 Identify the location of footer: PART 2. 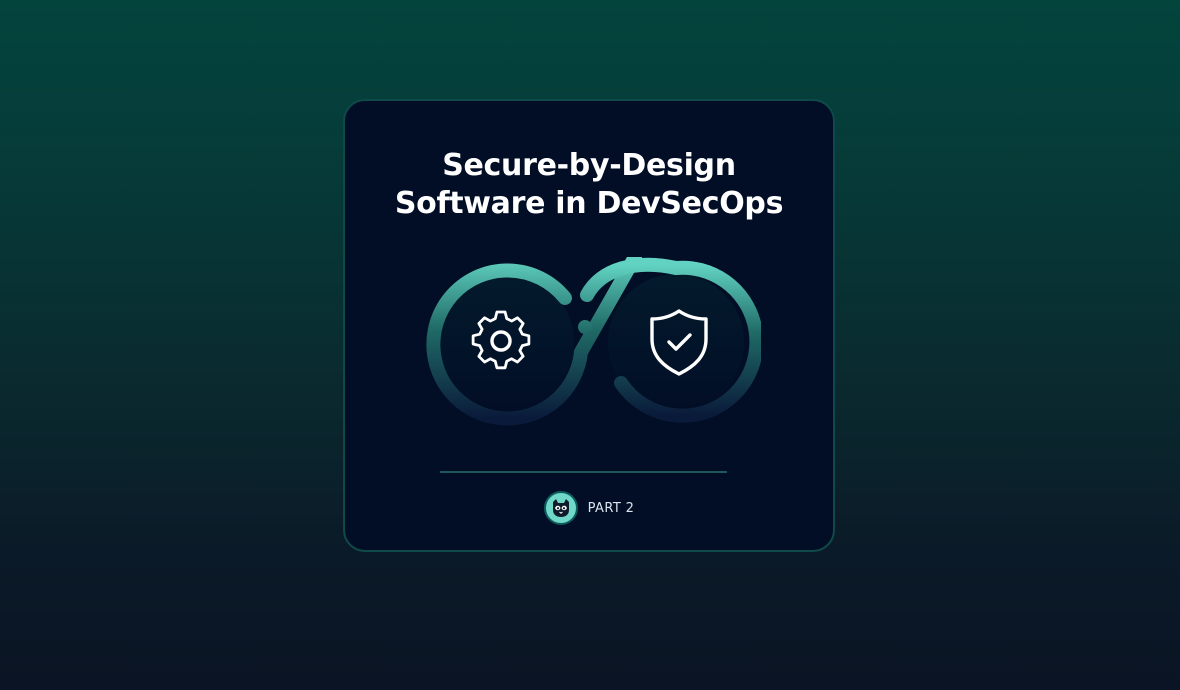
(589, 508).